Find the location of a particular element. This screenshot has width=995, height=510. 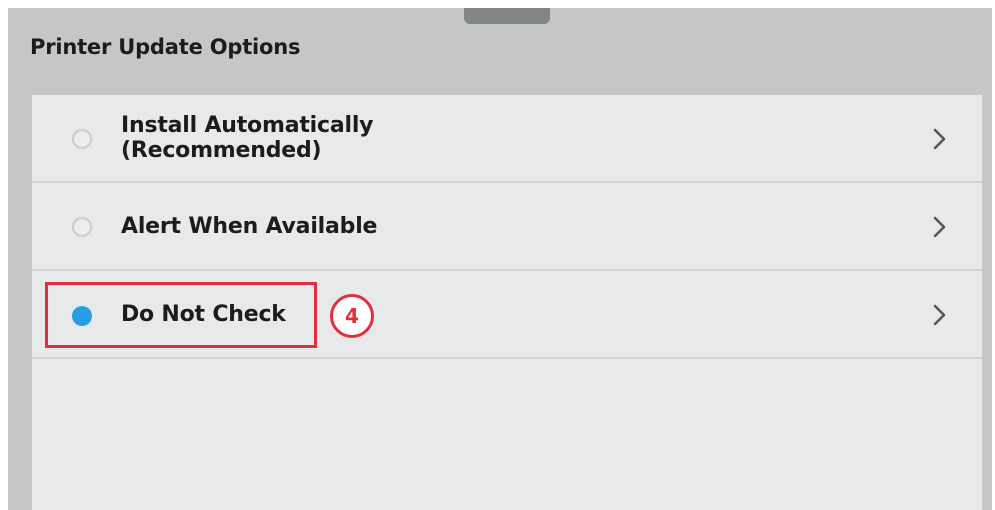

step-number-badge: 4 is located at coordinates (352, 316).